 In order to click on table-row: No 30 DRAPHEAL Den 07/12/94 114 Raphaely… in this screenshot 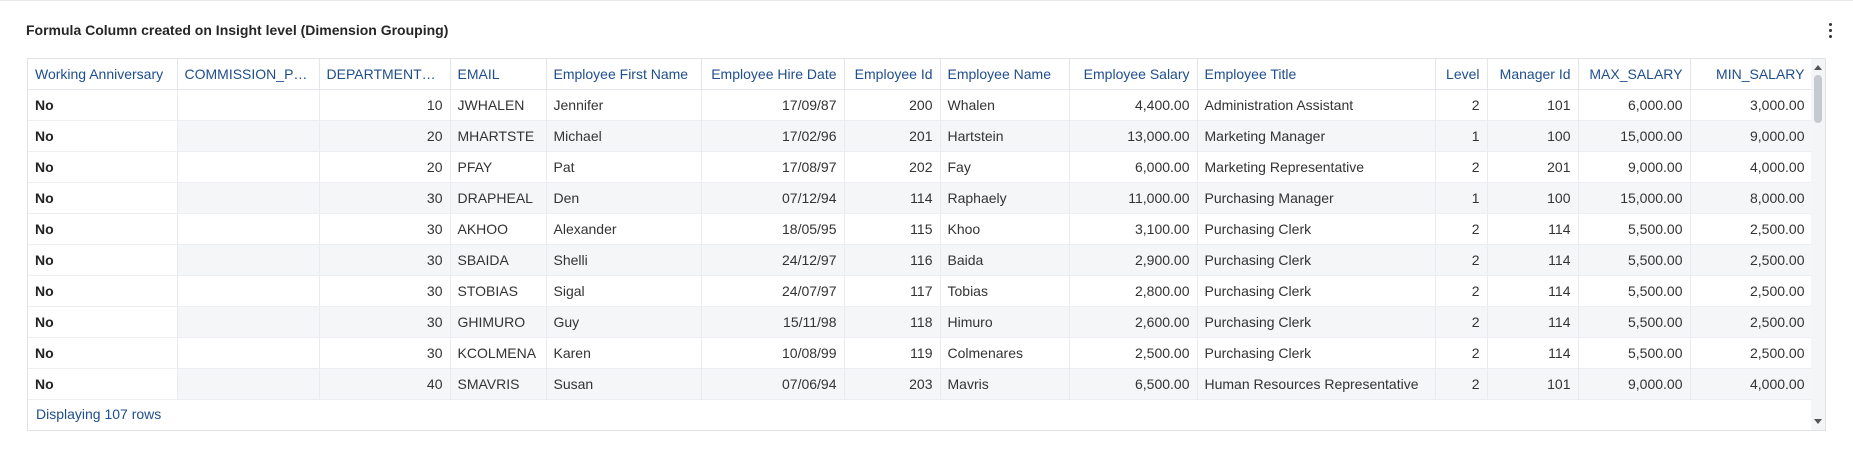, I will do `click(920, 198)`.